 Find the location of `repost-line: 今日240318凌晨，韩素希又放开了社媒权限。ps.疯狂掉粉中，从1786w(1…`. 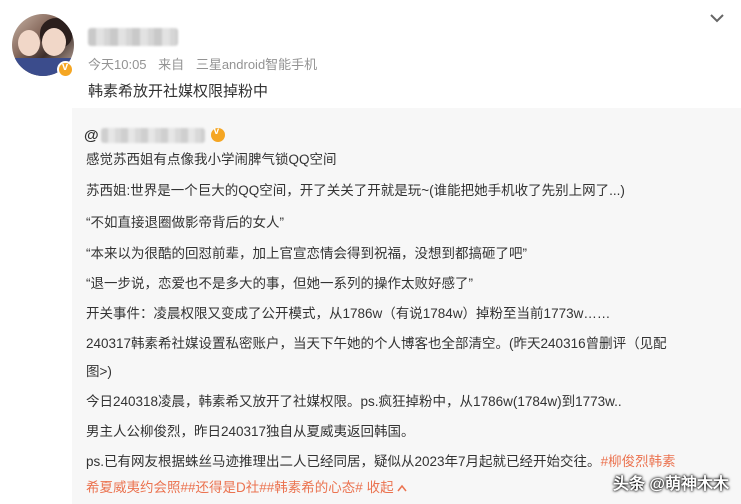

repost-line: 今日240318凌晨，韩素希又放开了社媒权限。ps.疯狂掉粉中，从1786w(1… is located at coordinates (354, 401).